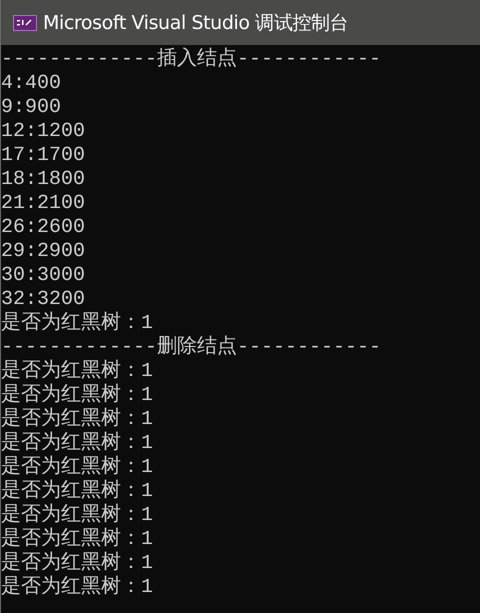 This screenshot has height=613, width=480. What do you see at coordinates (43, 228) in the screenshot?
I see `console-line: 26:2600` at bounding box center [43, 228].